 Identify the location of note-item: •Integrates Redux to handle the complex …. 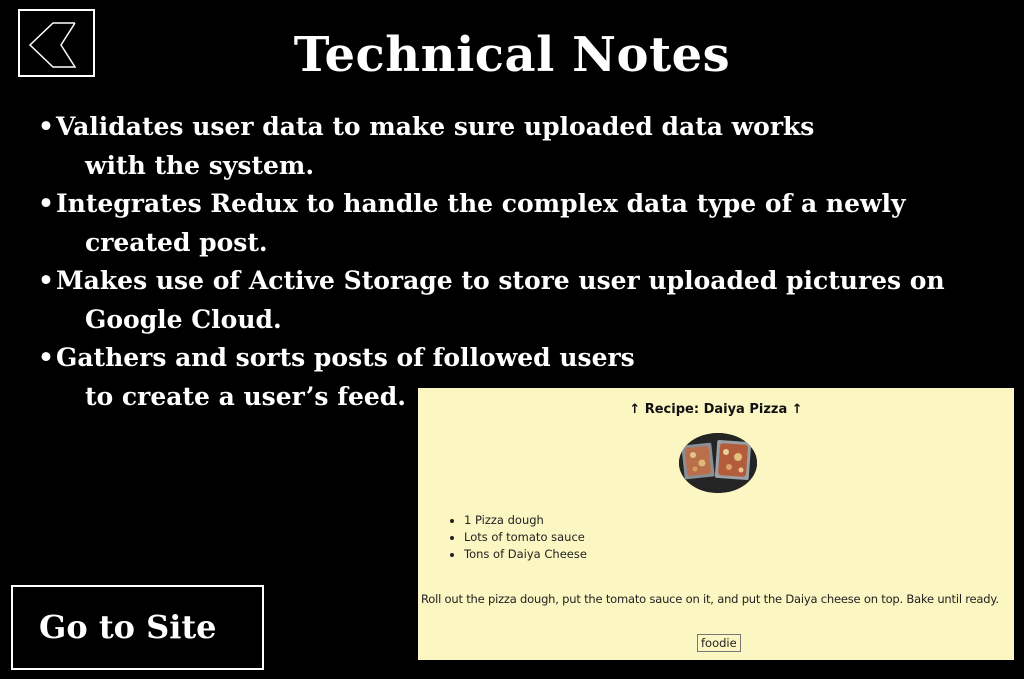
(525, 223).